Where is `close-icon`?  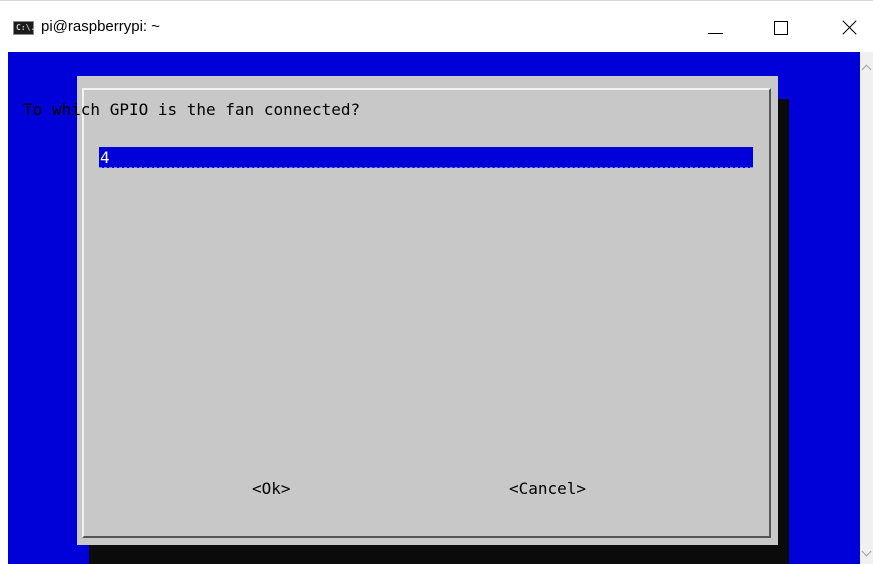
close-icon is located at coordinates (849, 27).